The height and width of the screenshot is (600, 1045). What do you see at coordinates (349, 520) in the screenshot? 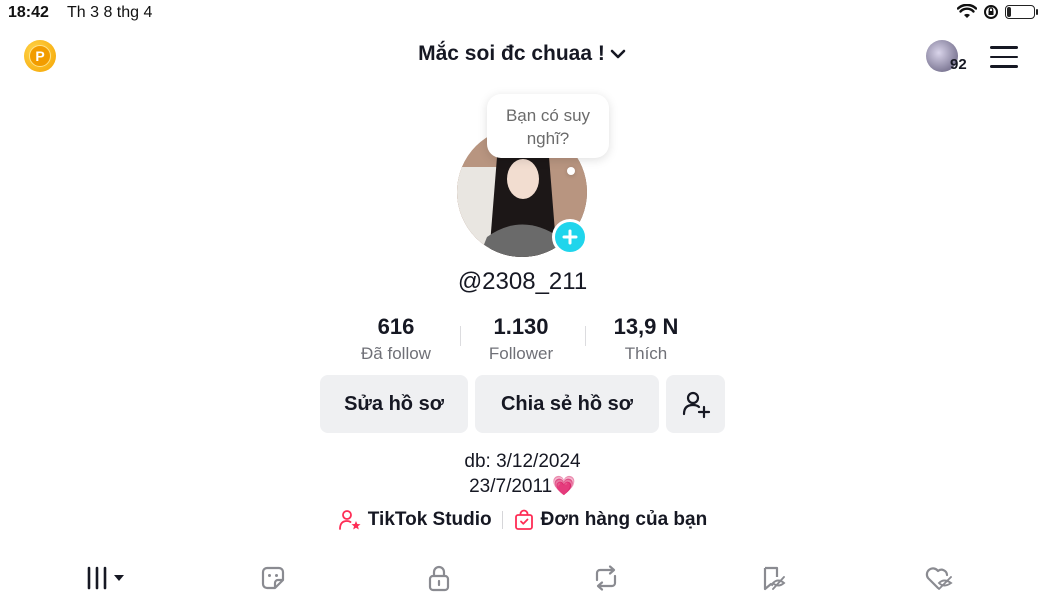
I see `creator-star-icon` at bounding box center [349, 520].